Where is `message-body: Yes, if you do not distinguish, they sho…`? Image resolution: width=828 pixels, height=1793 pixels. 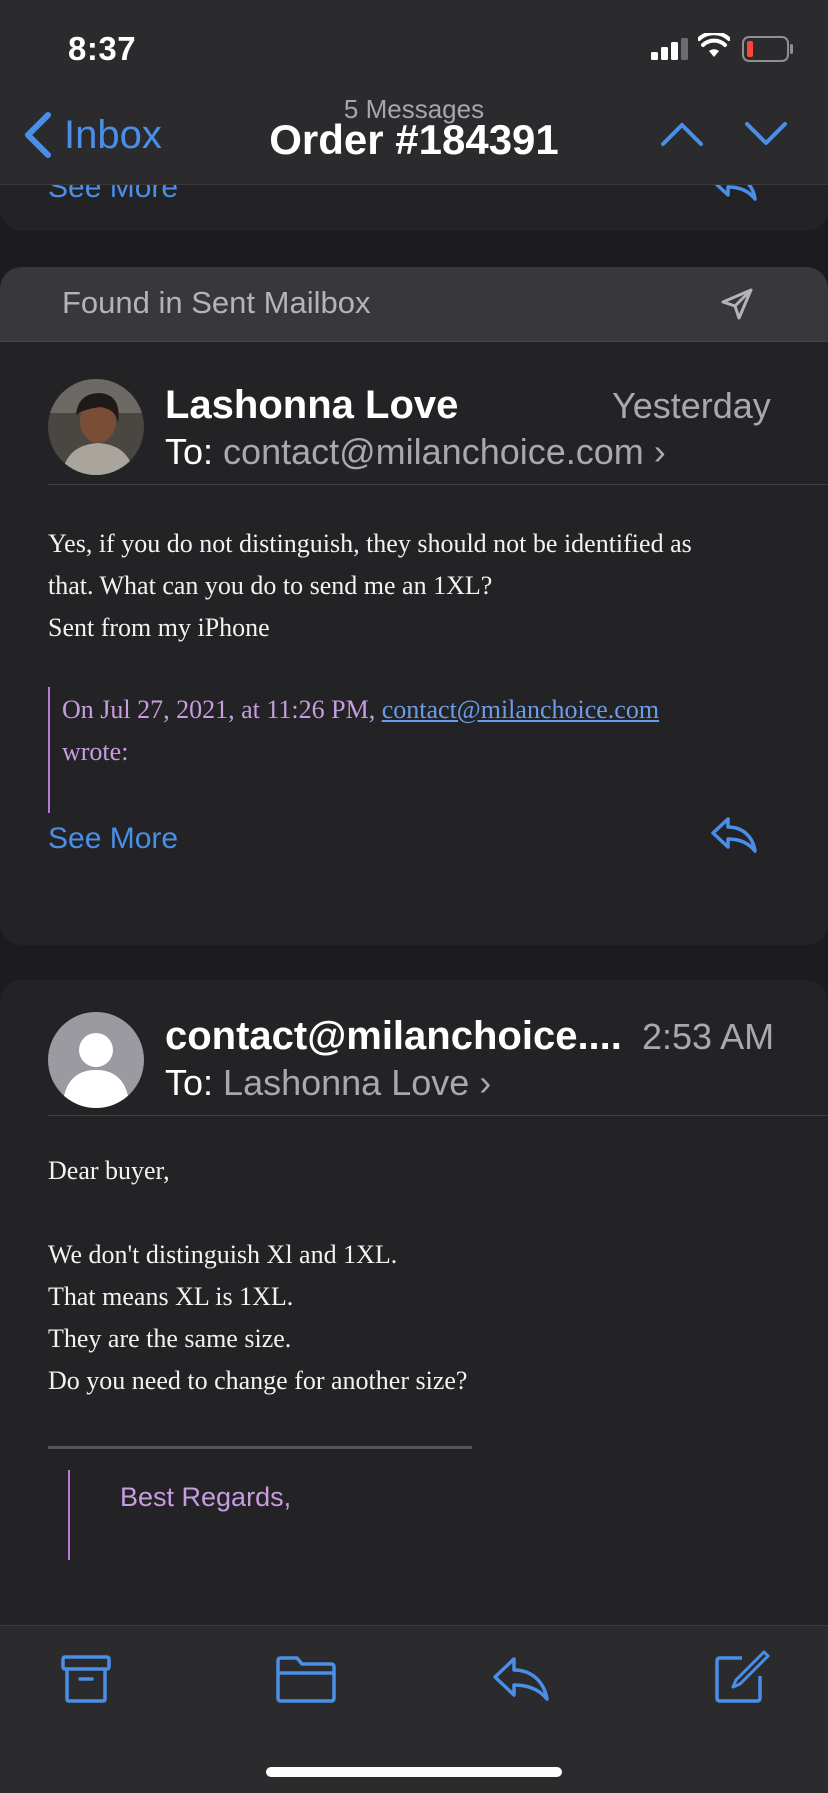
message-body: Yes, if you do not distinguish, they sho… is located at coordinates (413, 565).